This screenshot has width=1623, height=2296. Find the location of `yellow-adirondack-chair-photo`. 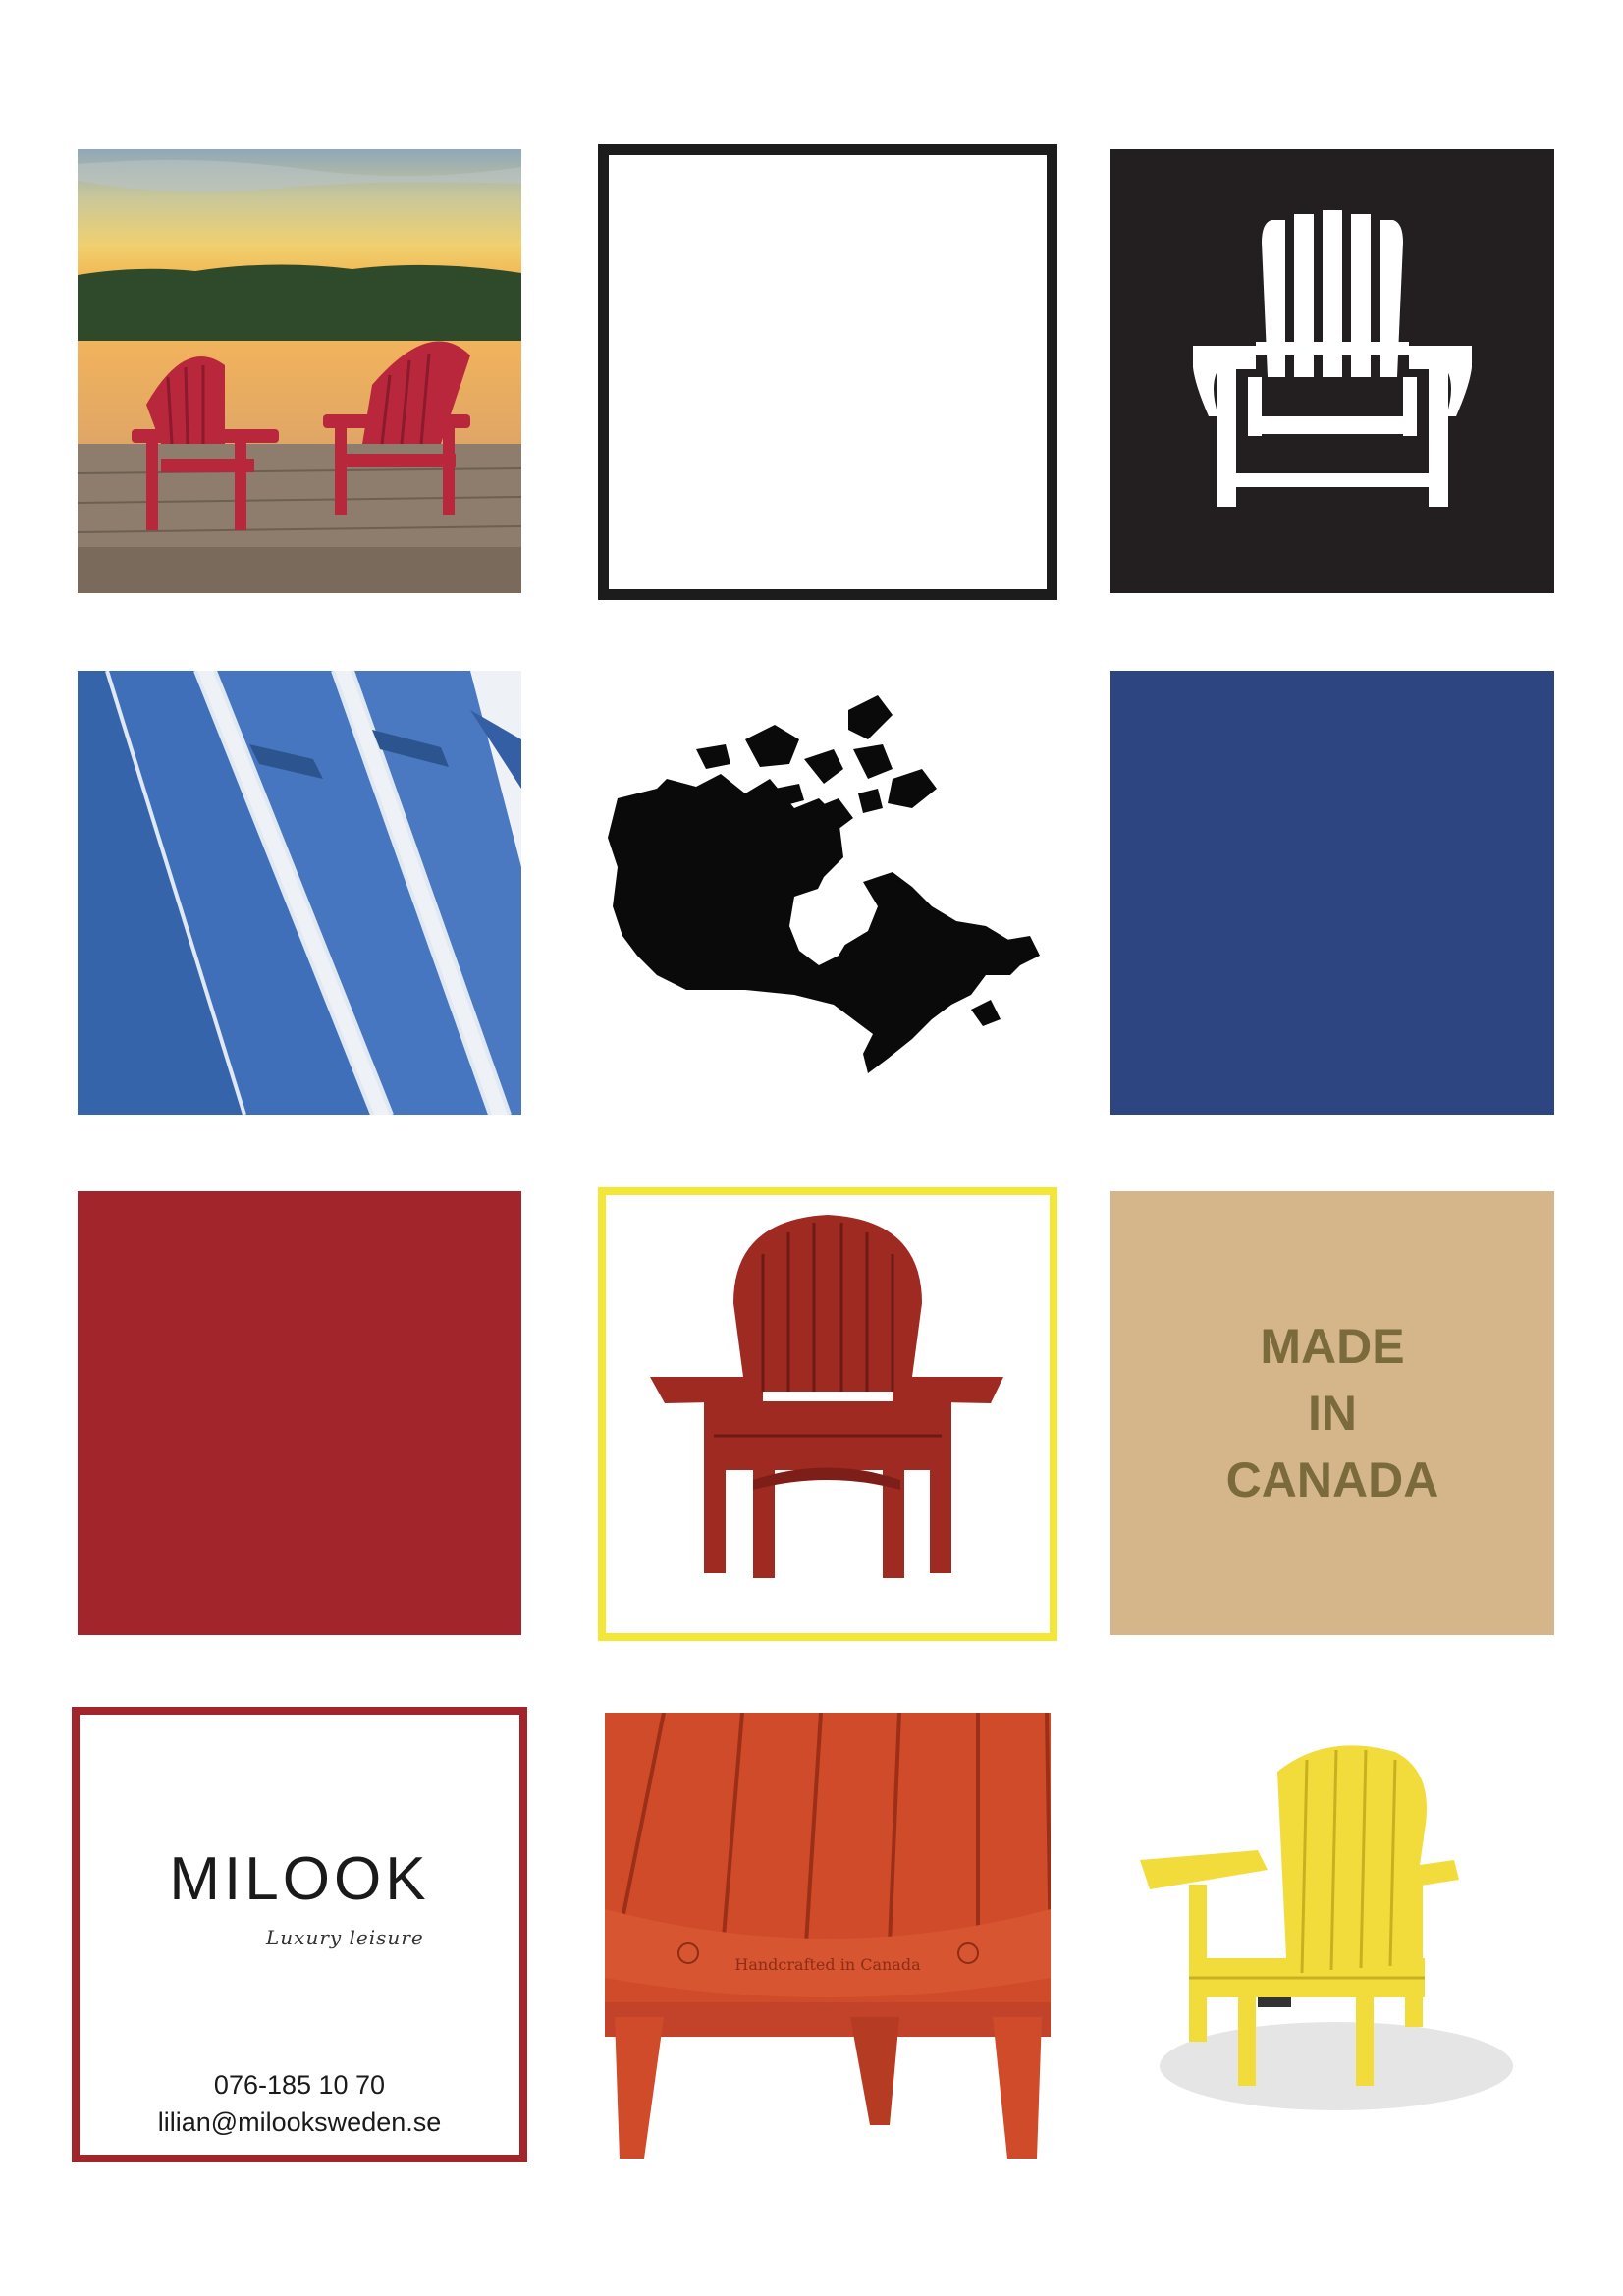

yellow-adirondack-chair-photo is located at coordinates (1332, 1935).